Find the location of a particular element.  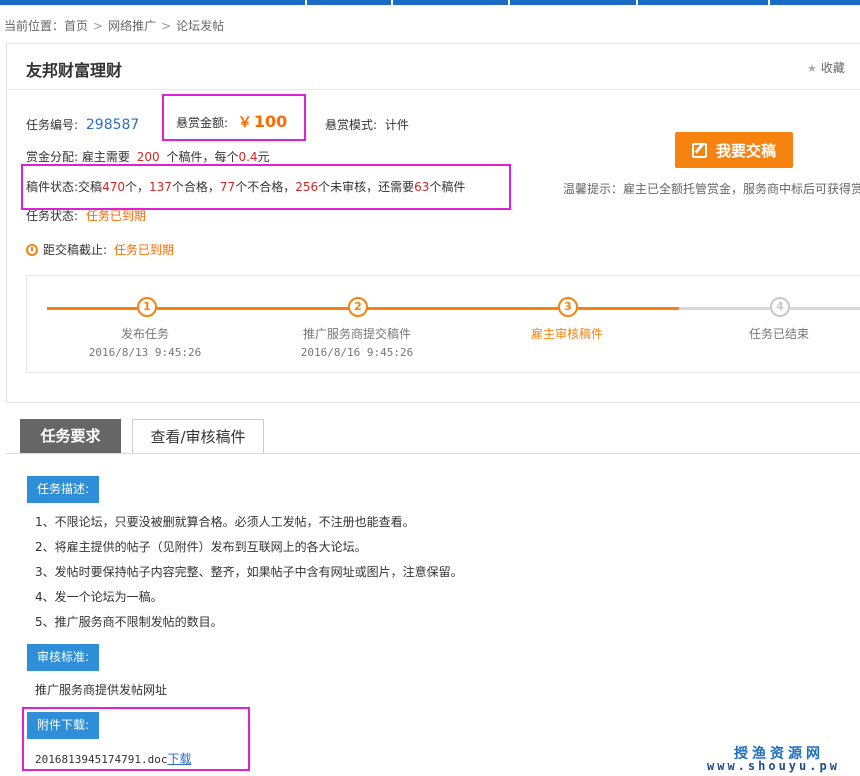

edit-icon is located at coordinates (699, 150).